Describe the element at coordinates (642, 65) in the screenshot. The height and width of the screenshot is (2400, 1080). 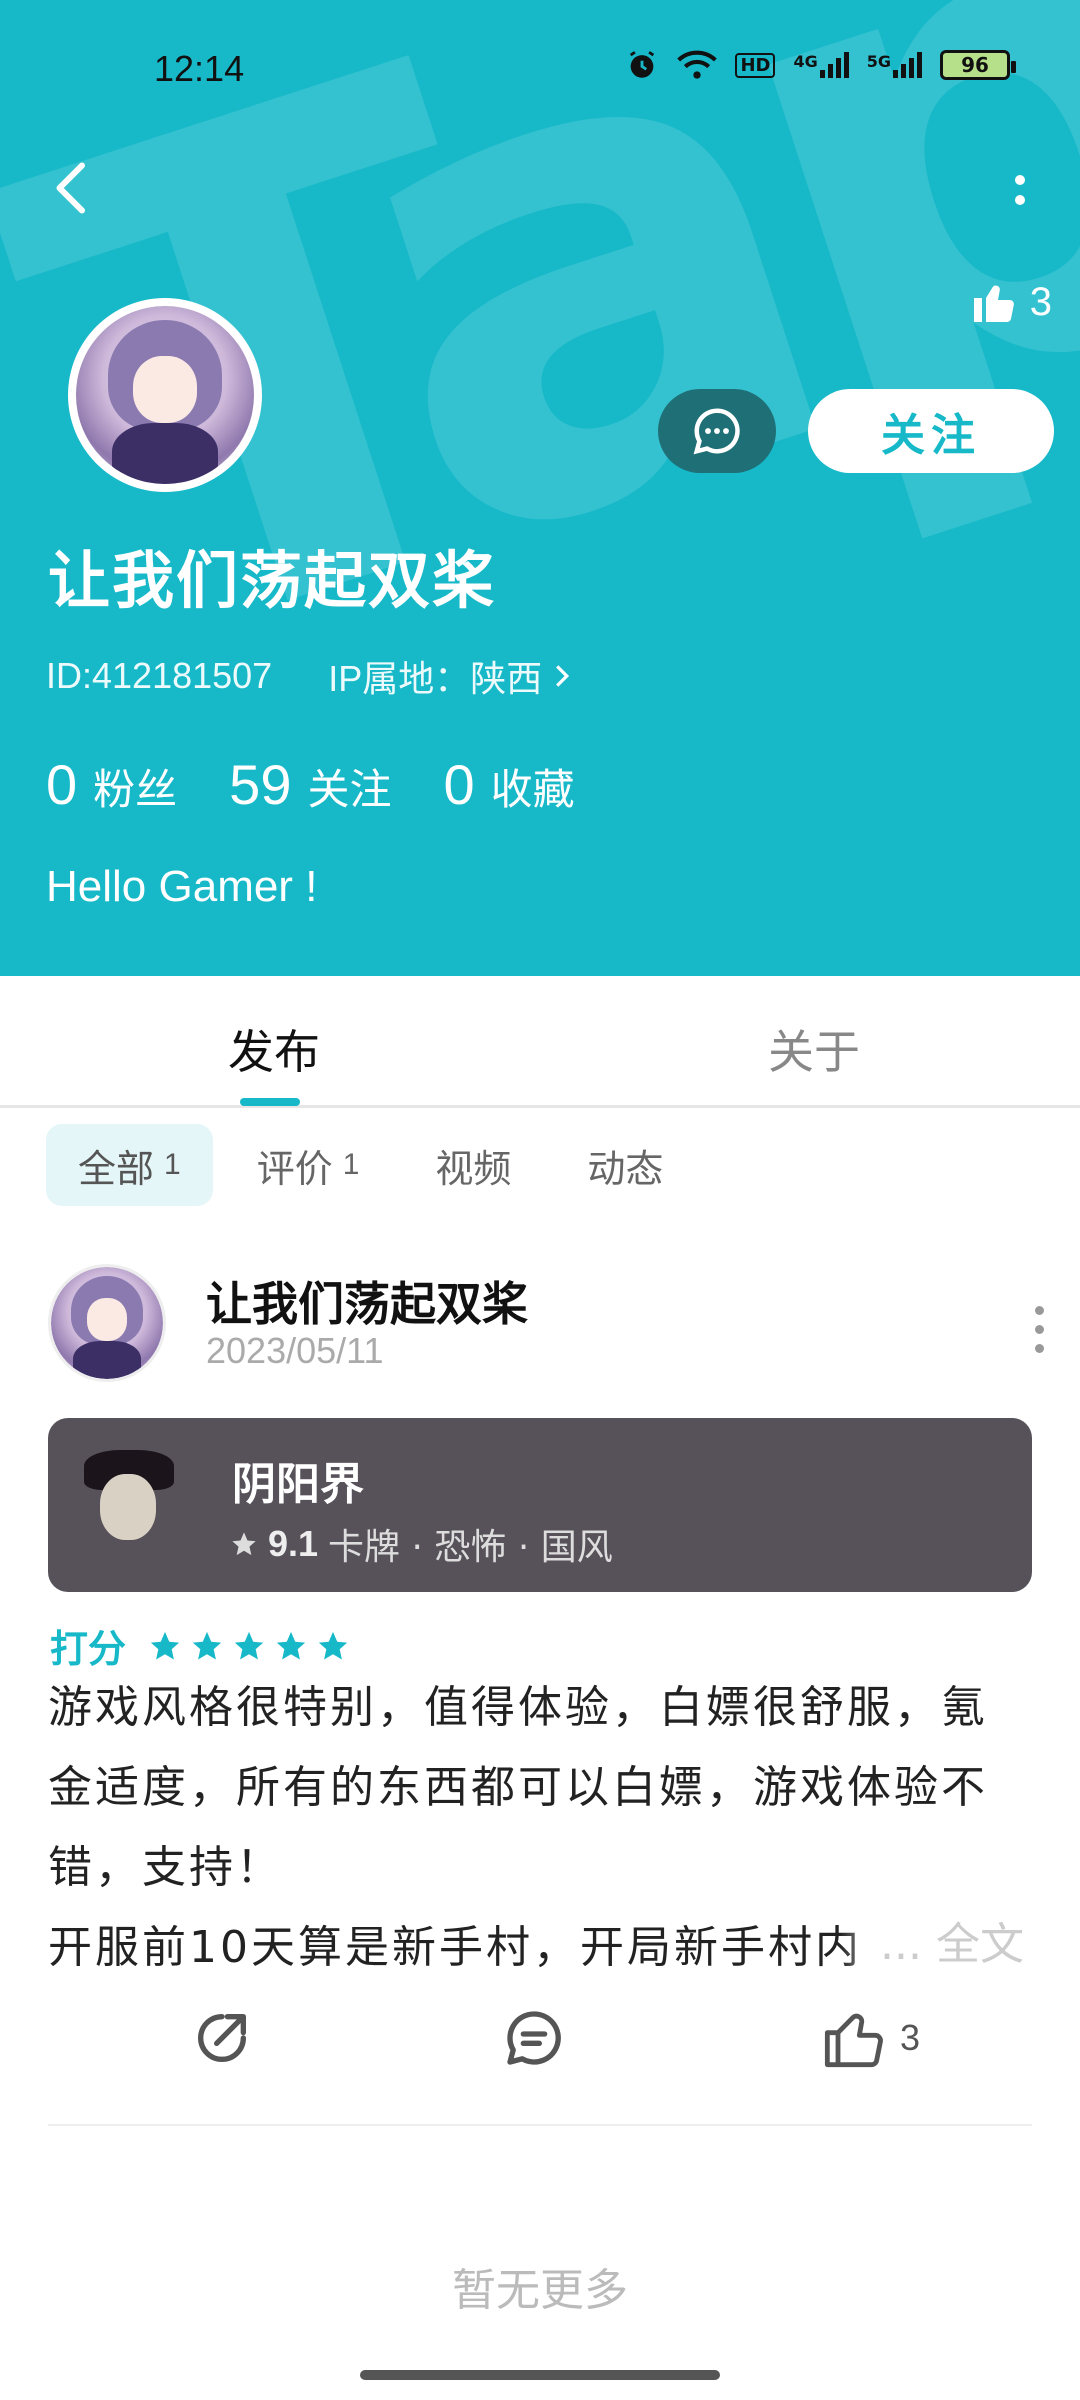
I see `alarm-icon` at that location.